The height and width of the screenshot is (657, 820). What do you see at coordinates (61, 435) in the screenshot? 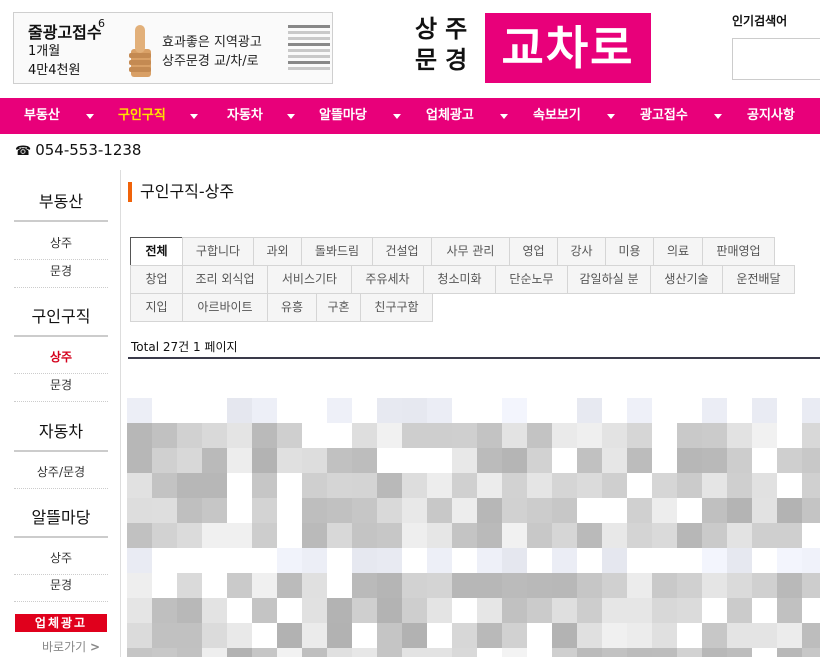
I see `sidebar-title-cars: 자동차` at bounding box center [61, 435].